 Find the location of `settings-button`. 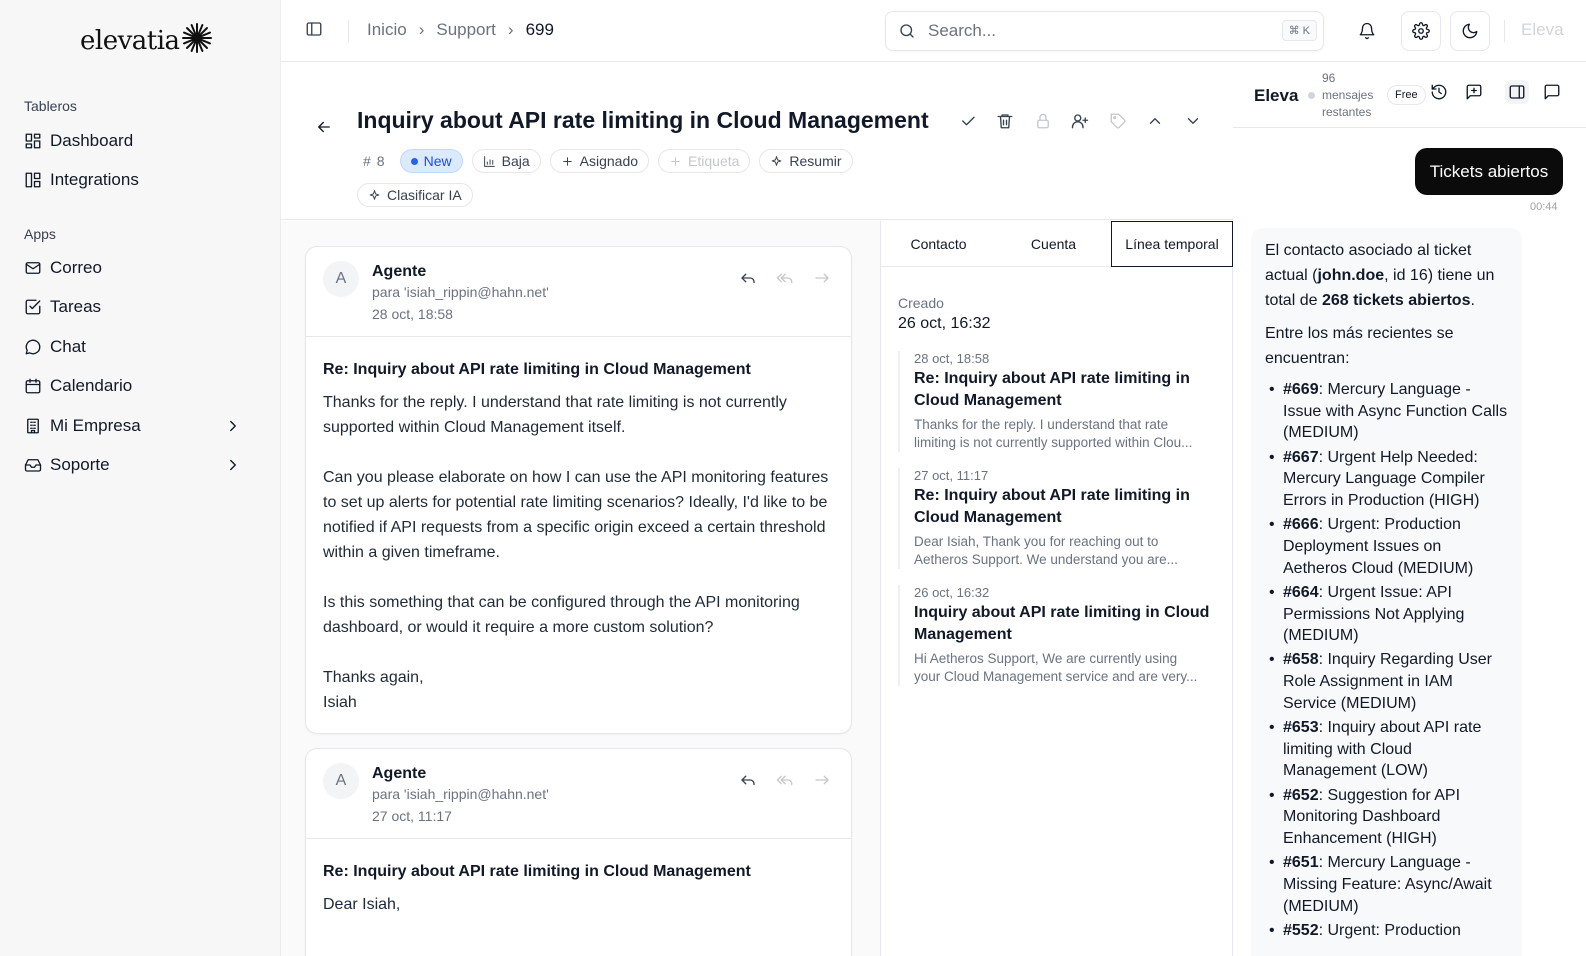

settings-button is located at coordinates (1421, 31).